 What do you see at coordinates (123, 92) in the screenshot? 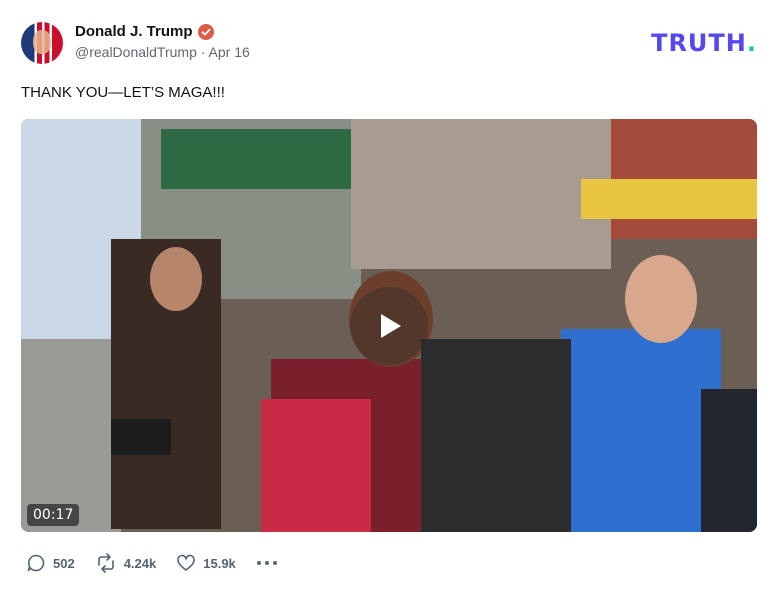
I see `post-text: THANK YOU—LET’S MAGA!!!` at bounding box center [123, 92].